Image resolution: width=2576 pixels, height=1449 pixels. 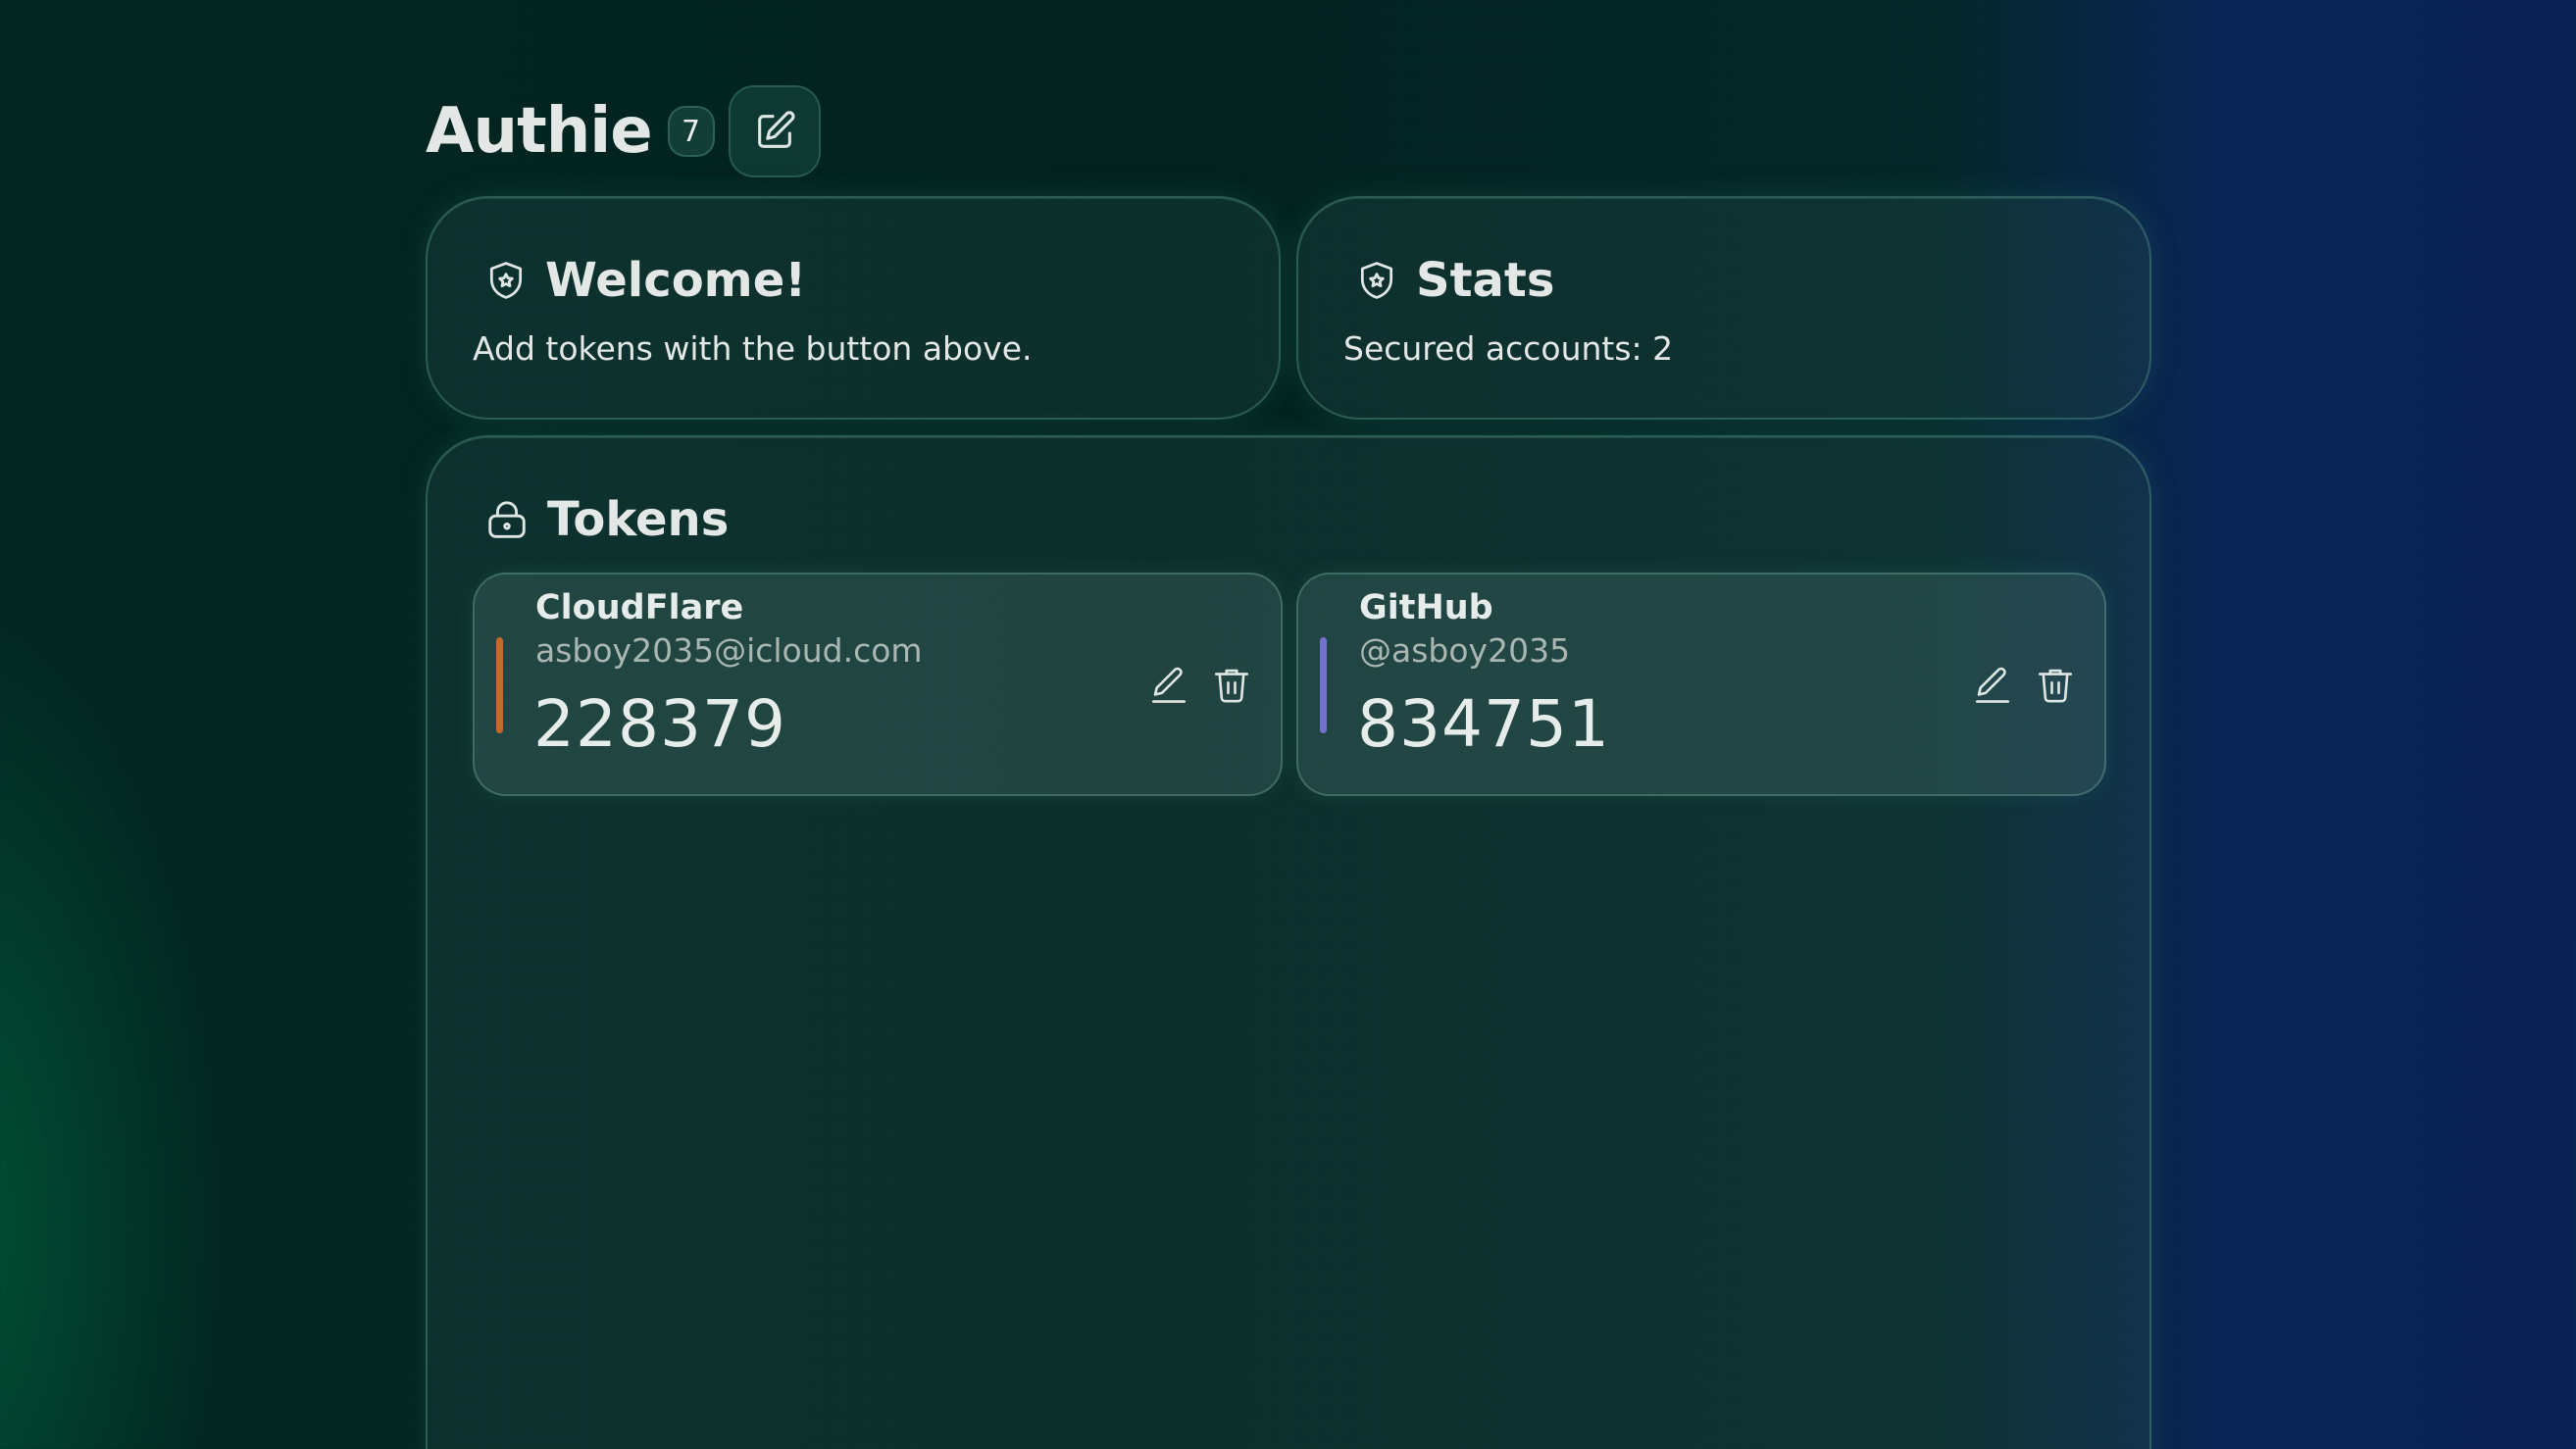 I want to click on token-name: CloudFlare, so click(x=640, y=607).